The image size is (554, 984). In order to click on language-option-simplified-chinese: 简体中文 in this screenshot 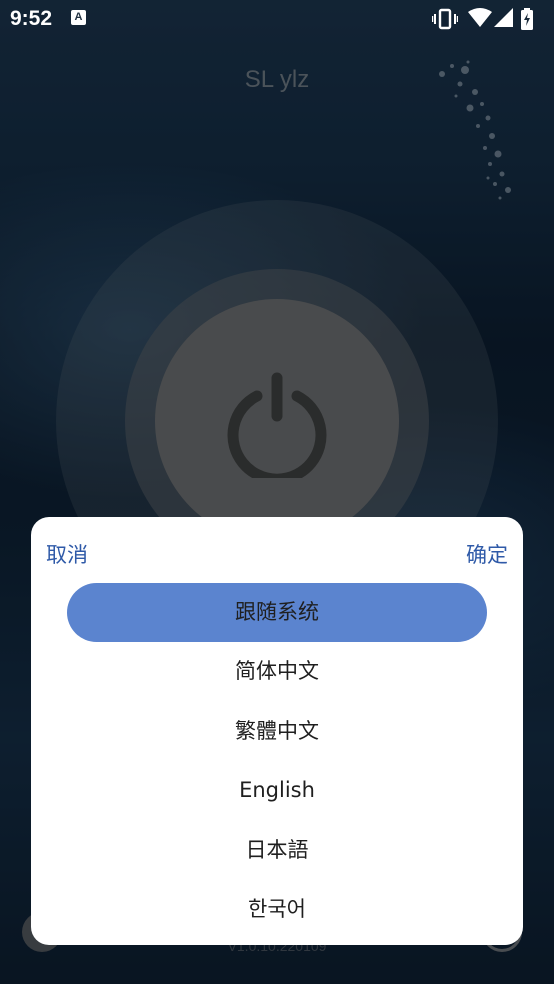, I will do `click(277, 671)`.